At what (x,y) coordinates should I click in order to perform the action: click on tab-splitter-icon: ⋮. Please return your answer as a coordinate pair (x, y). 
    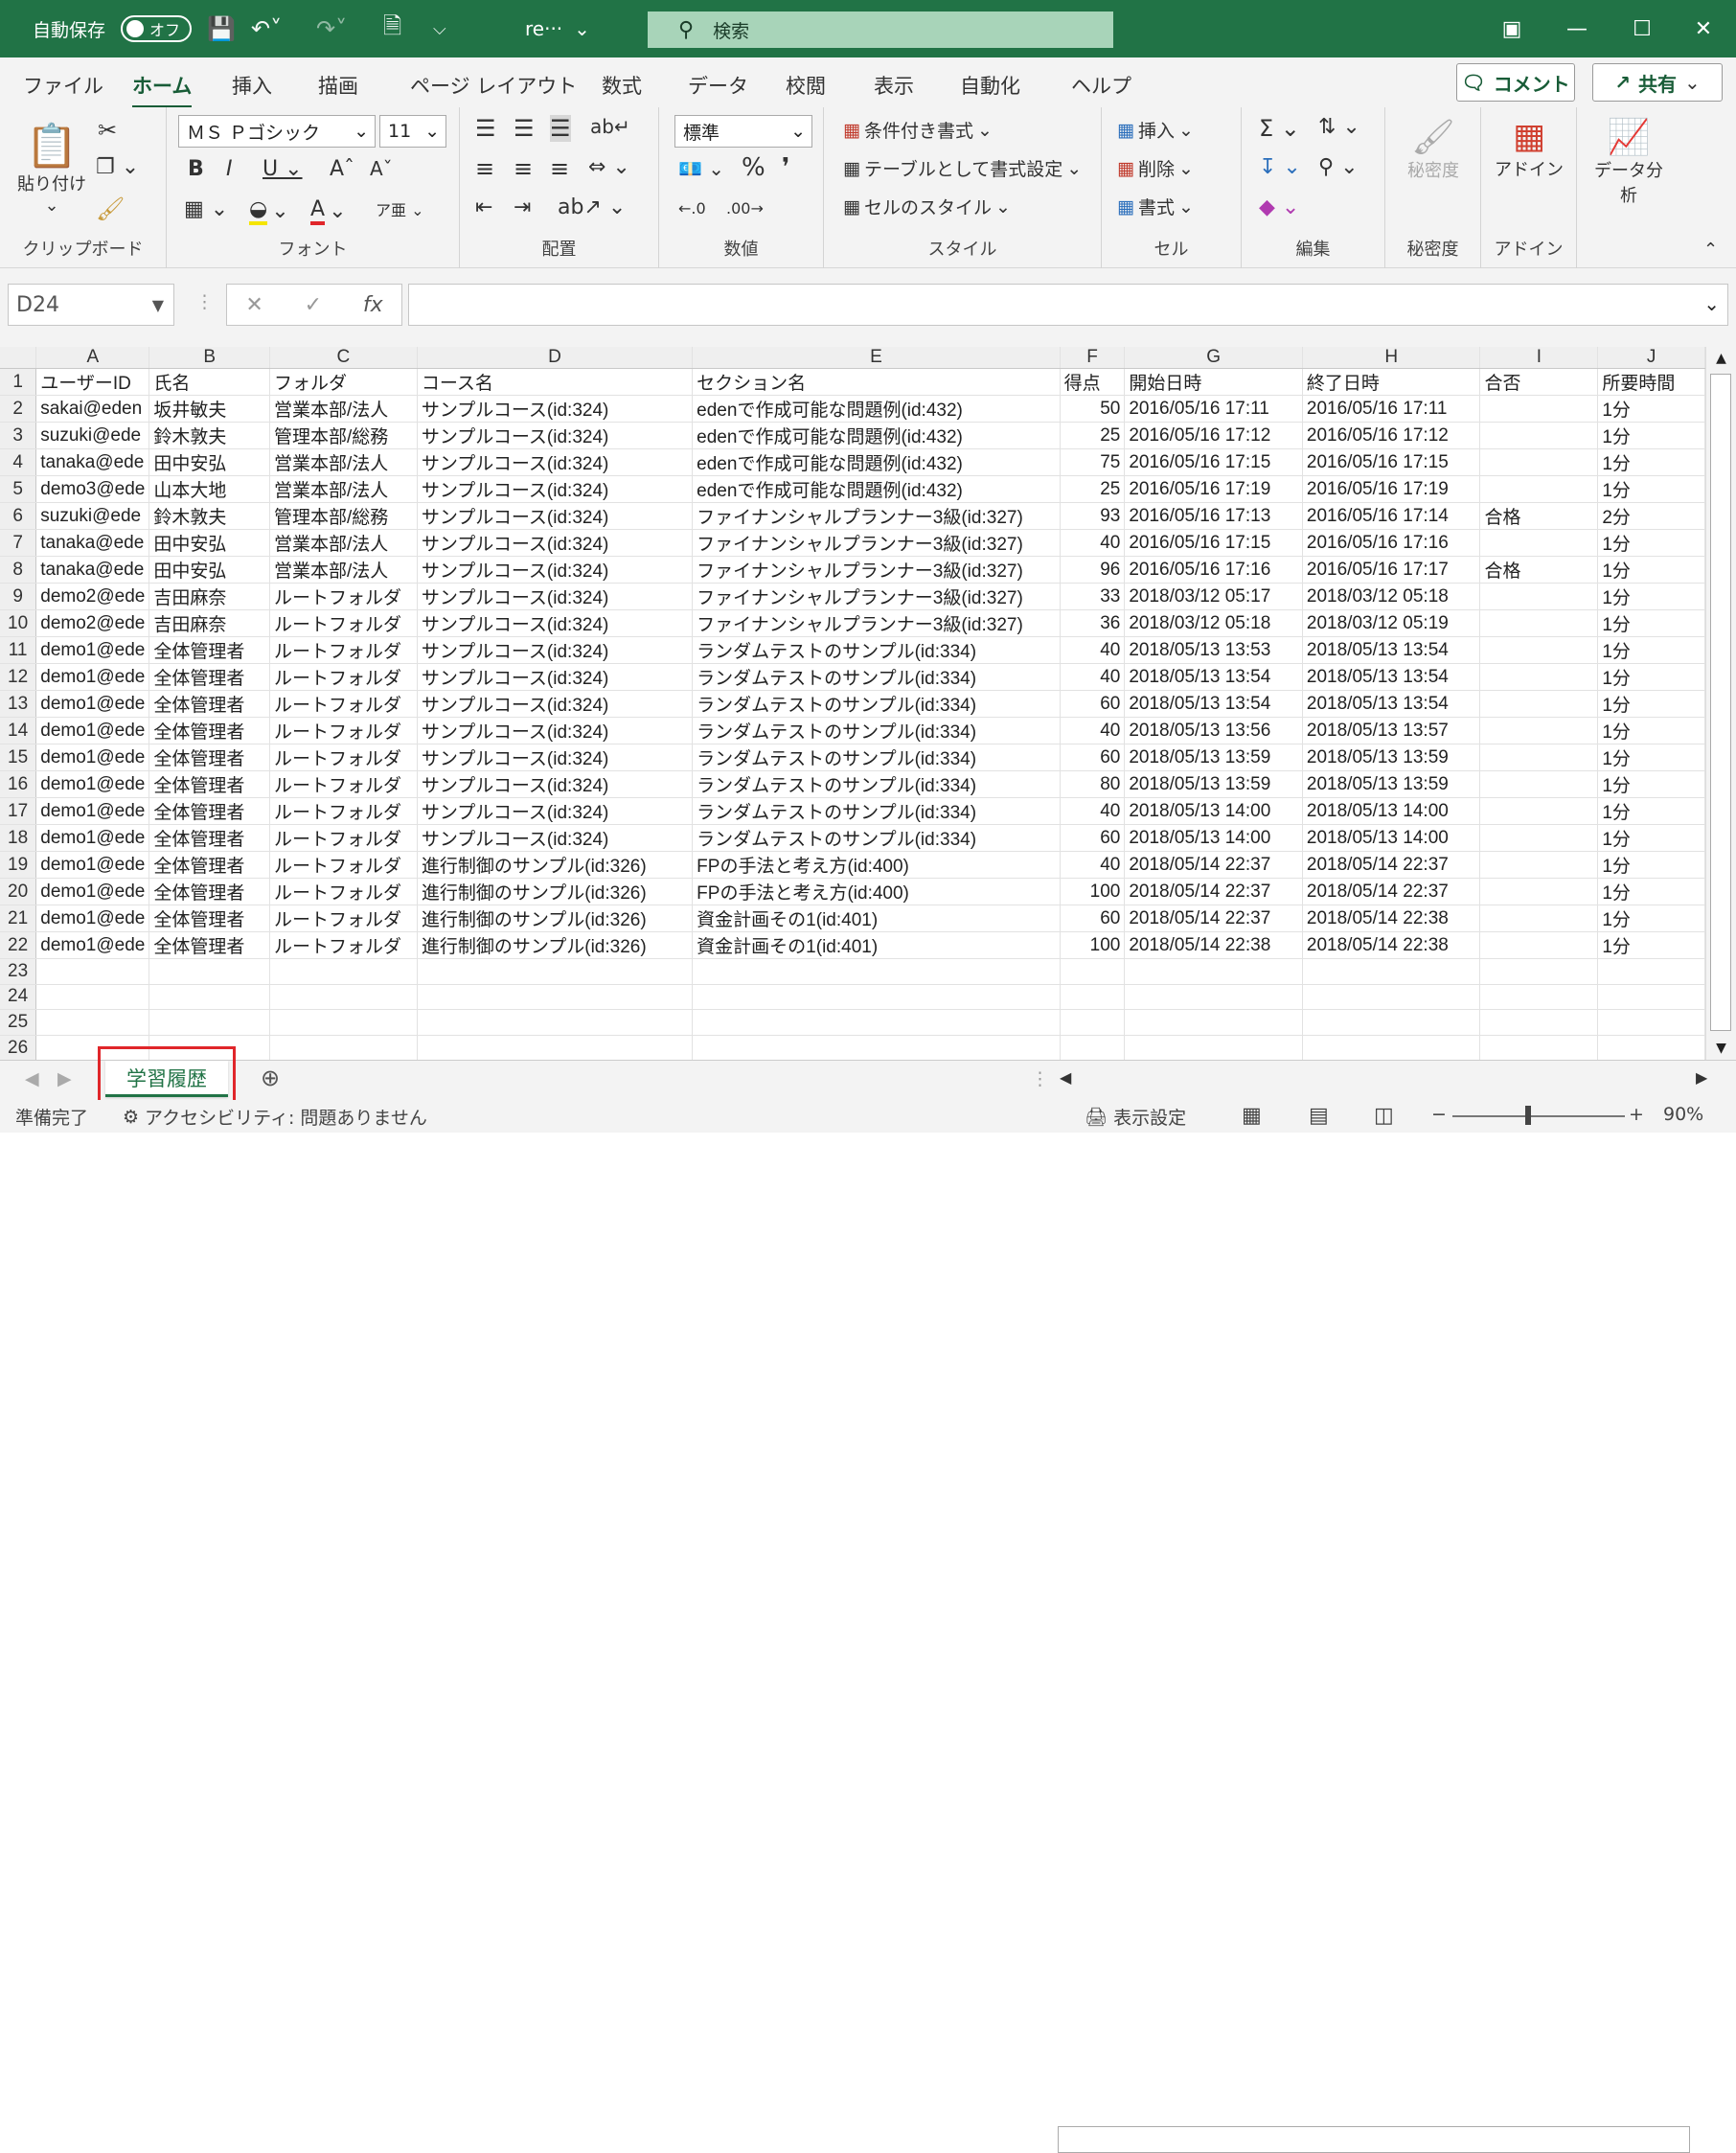
    Looking at the image, I should click on (1040, 1078).